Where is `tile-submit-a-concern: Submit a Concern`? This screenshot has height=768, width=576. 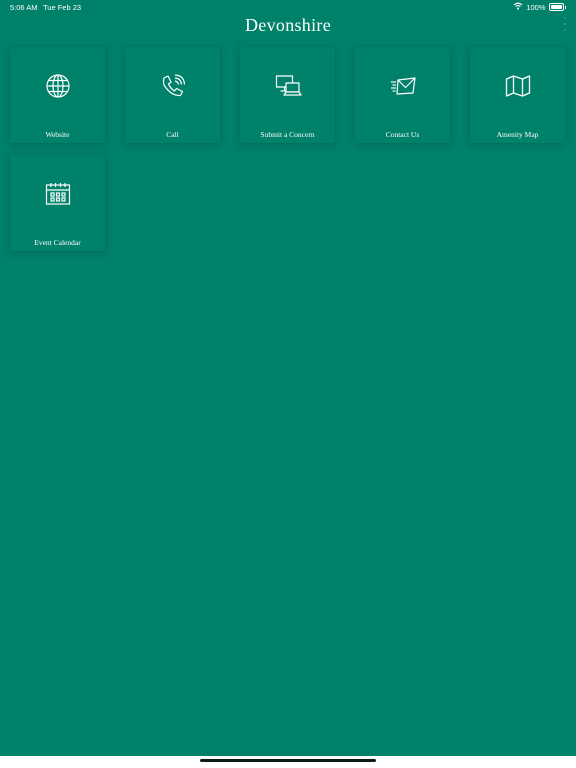
tile-submit-a-concern: Submit a Concern is located at coordinates (287, 95).